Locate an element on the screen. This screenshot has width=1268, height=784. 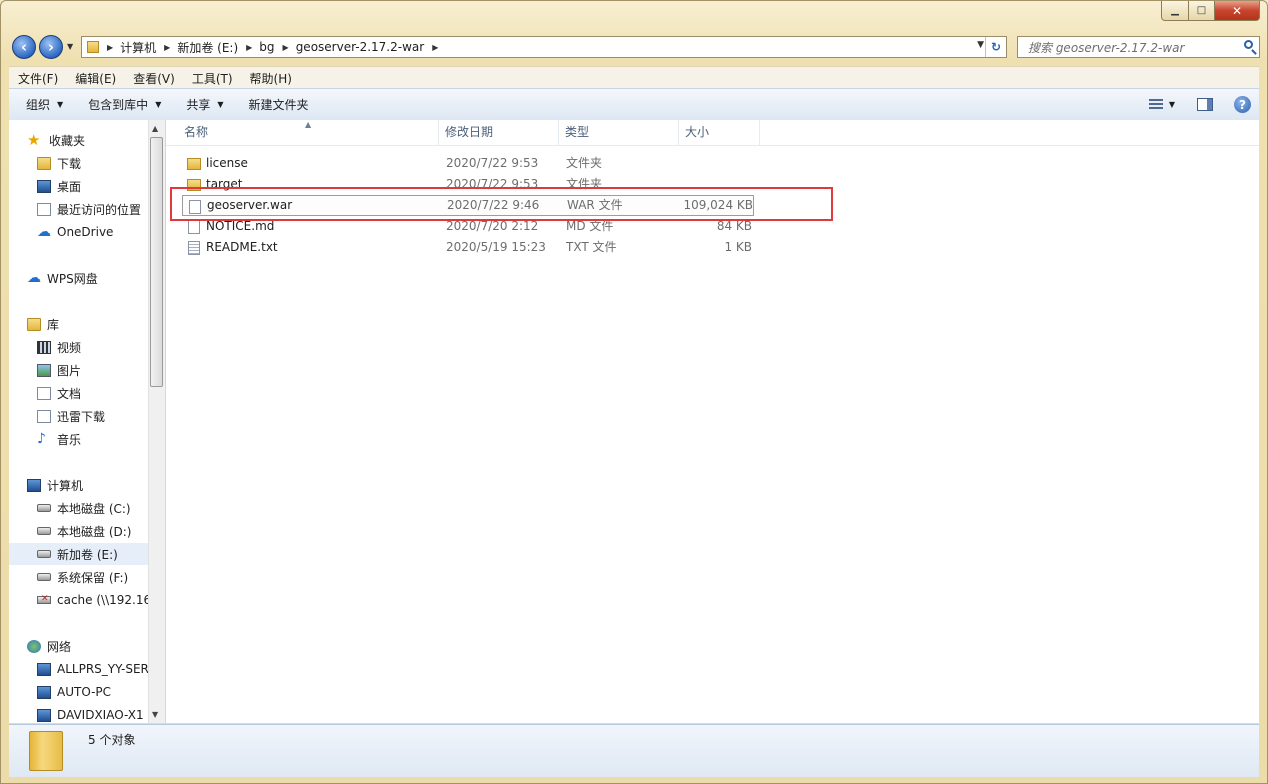
nav-label: 视频 is located at coordinates (69, 347).